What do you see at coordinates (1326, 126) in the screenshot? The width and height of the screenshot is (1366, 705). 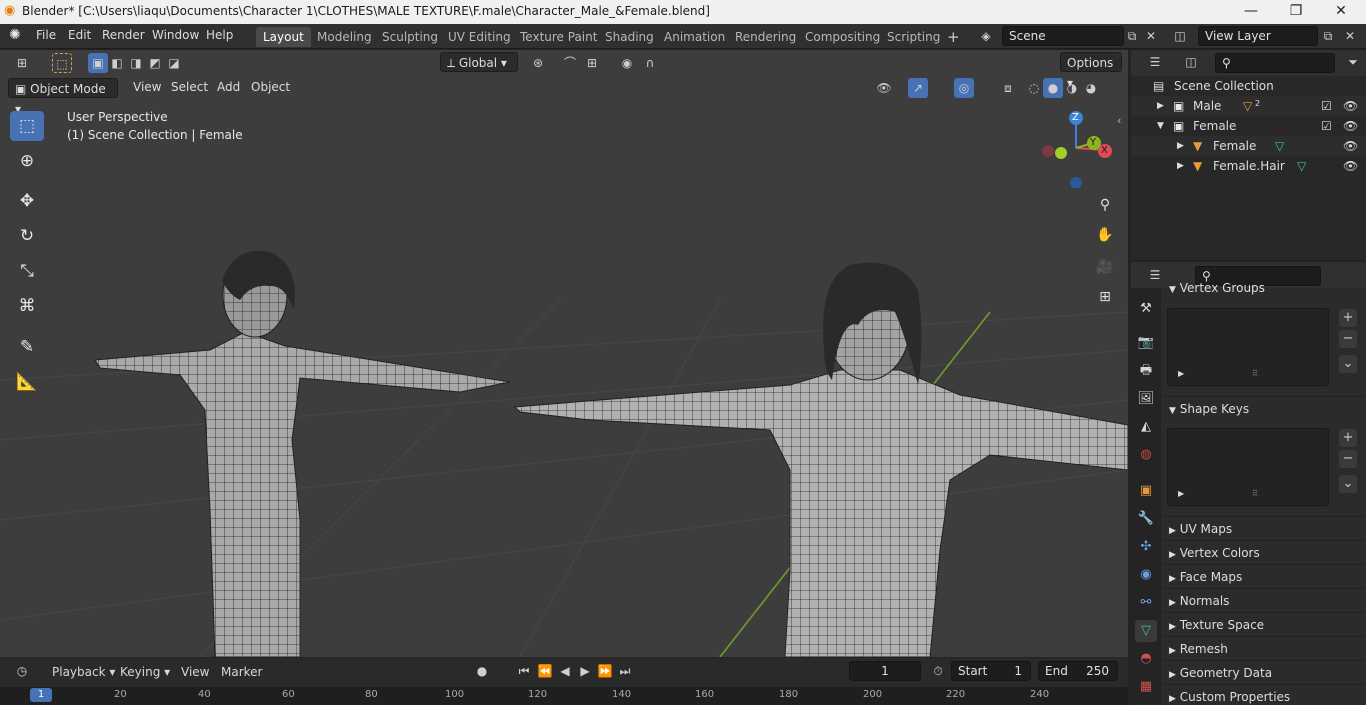 I see `checkbox-icon: ☑` at bounding box center [1326, 126].